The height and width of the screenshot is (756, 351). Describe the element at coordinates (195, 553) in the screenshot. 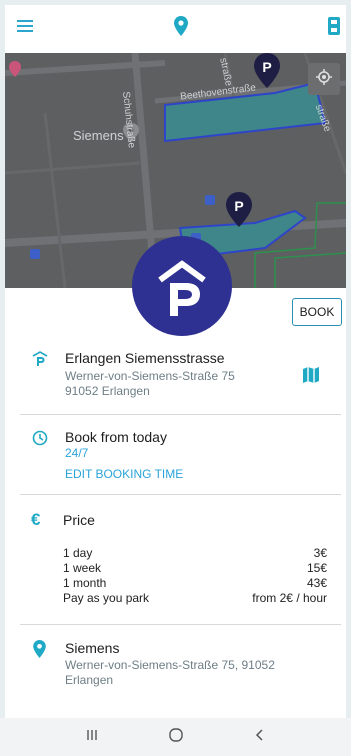

I see `price-row: 1 day 3€` at that location.